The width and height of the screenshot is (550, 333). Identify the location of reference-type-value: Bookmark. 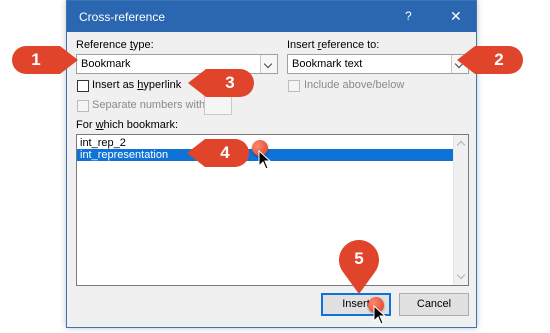
(106, 64).